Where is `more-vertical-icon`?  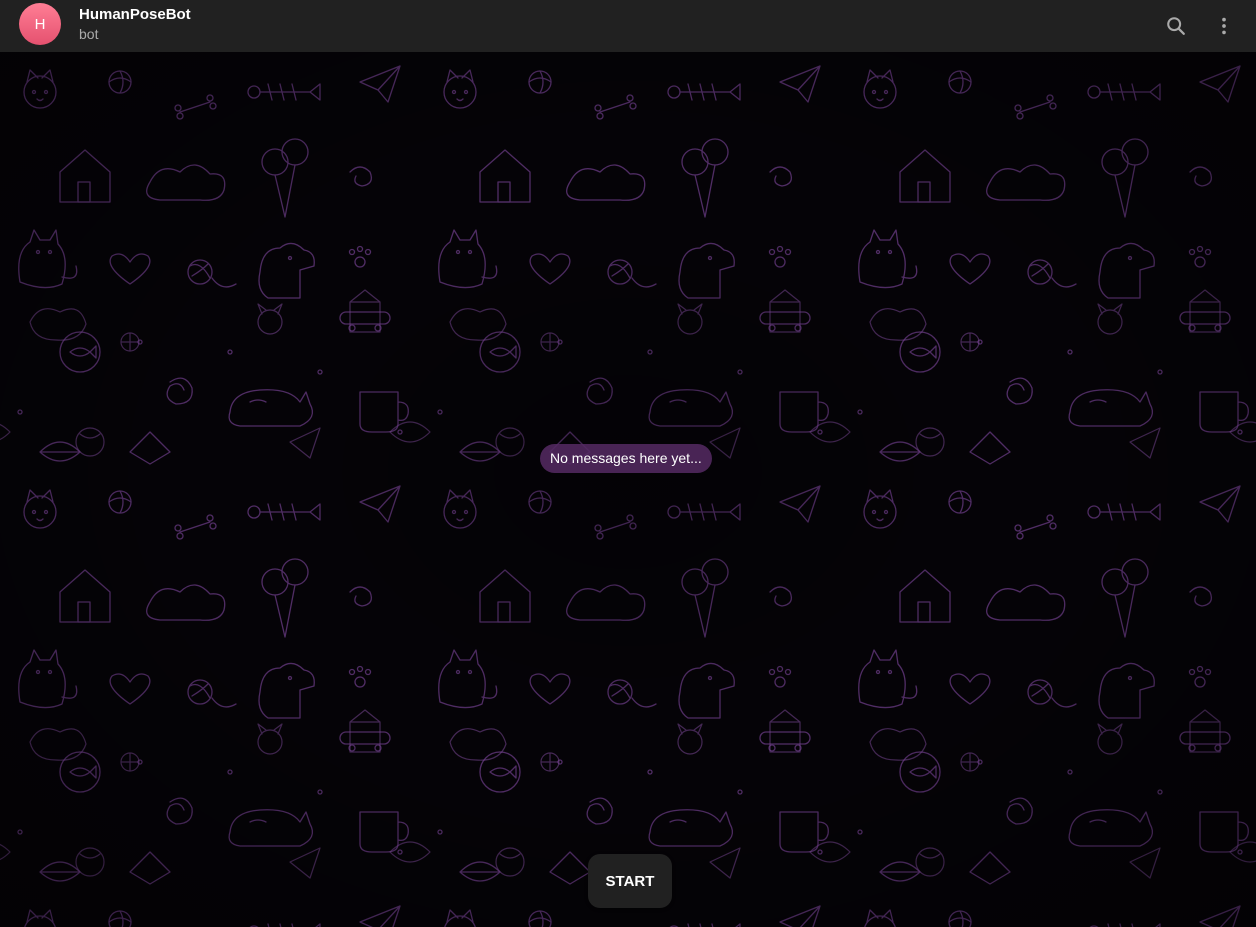 more-vertical-icon is located at coordinates (1224, 26).